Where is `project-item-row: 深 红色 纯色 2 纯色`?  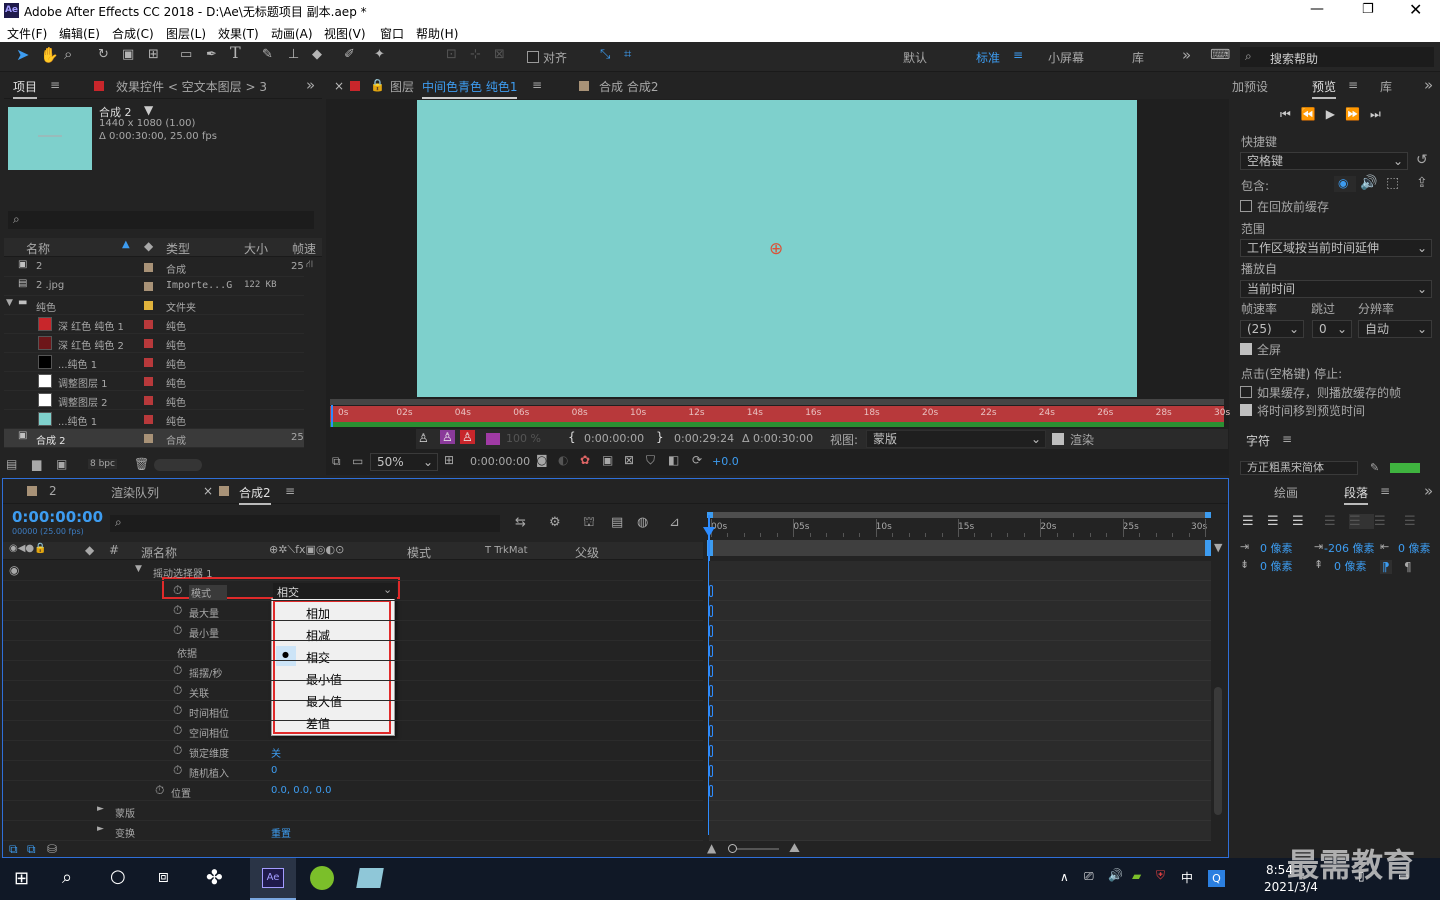 project-item-row: 深 红色 纯色 2 纯色 is located at coordinates (154, 343).